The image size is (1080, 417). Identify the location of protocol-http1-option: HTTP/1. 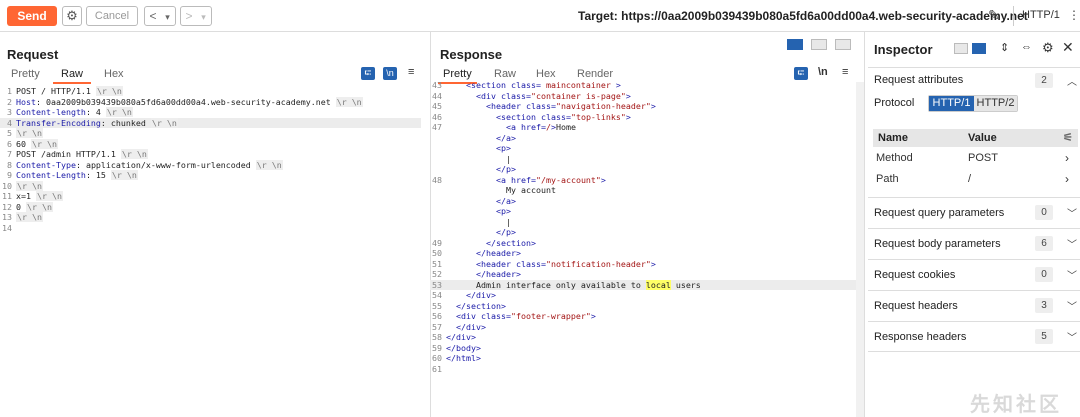
(951, 103).